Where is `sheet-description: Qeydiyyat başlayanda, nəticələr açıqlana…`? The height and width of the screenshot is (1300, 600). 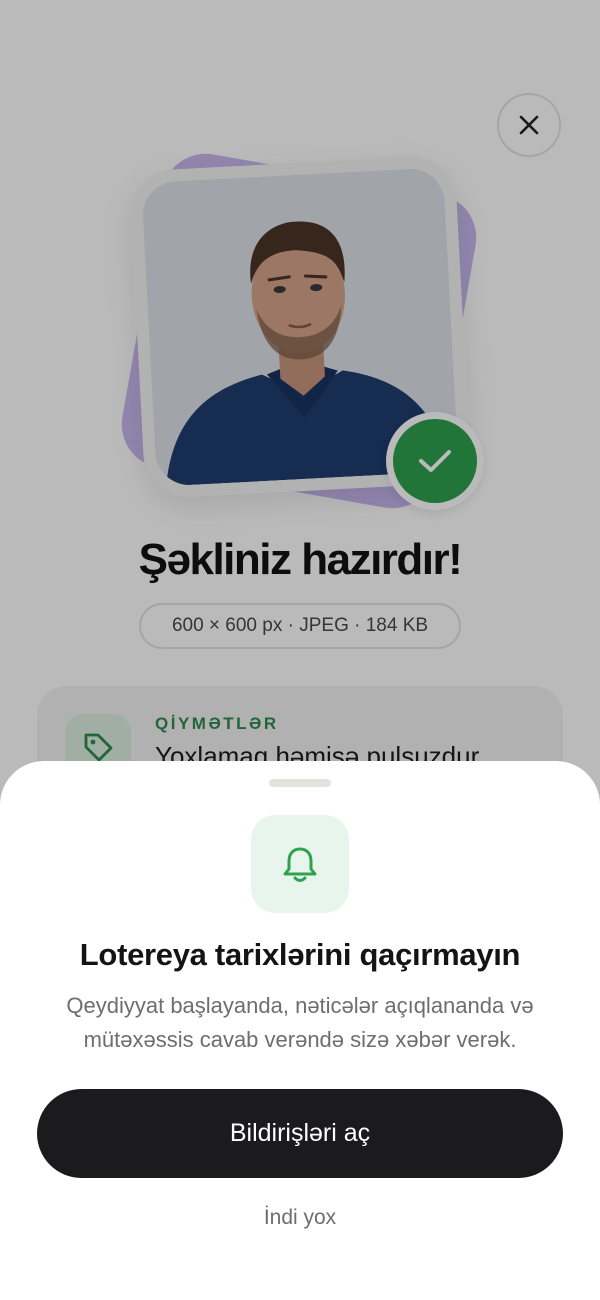
sheet-description: Qeydiyyat başlayanda, nəticələr açıqlana… is located at coordinates (300, 1022).